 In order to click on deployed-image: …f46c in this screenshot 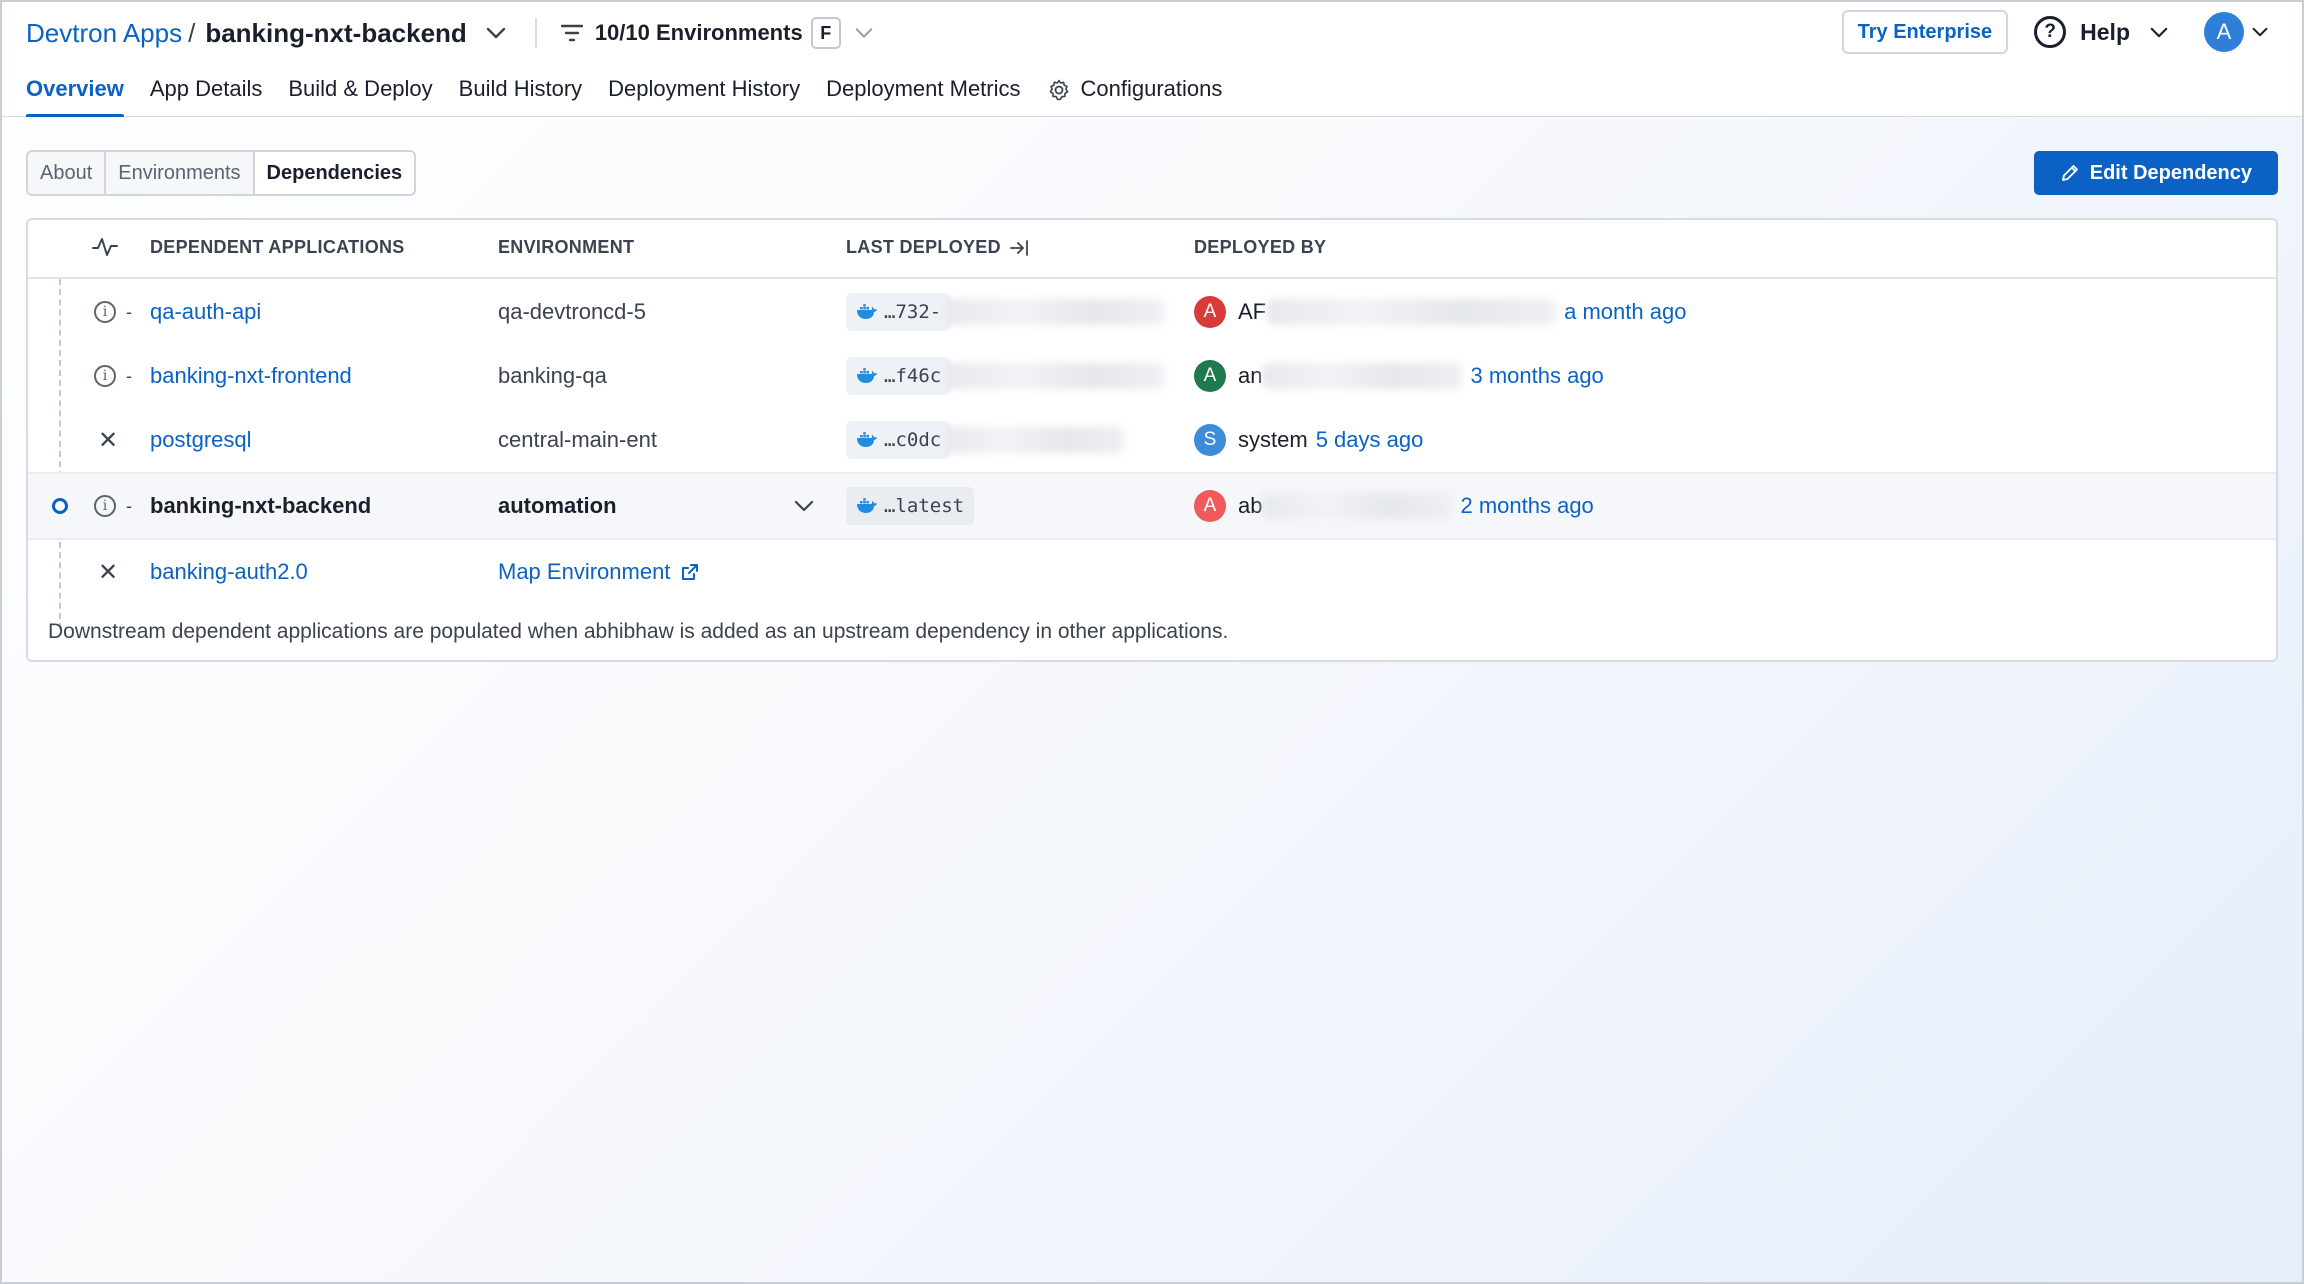, I will do `click(1006, 376)`.